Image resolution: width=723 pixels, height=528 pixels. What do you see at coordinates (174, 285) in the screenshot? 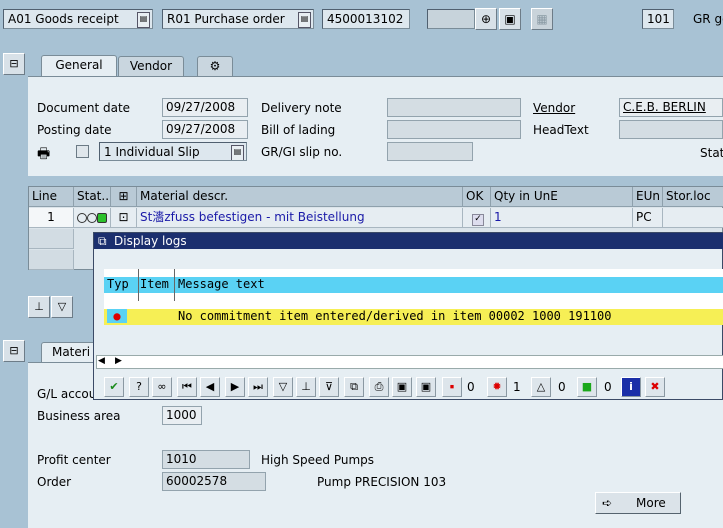
I see `column-divider` at bounding box center [174, 285].